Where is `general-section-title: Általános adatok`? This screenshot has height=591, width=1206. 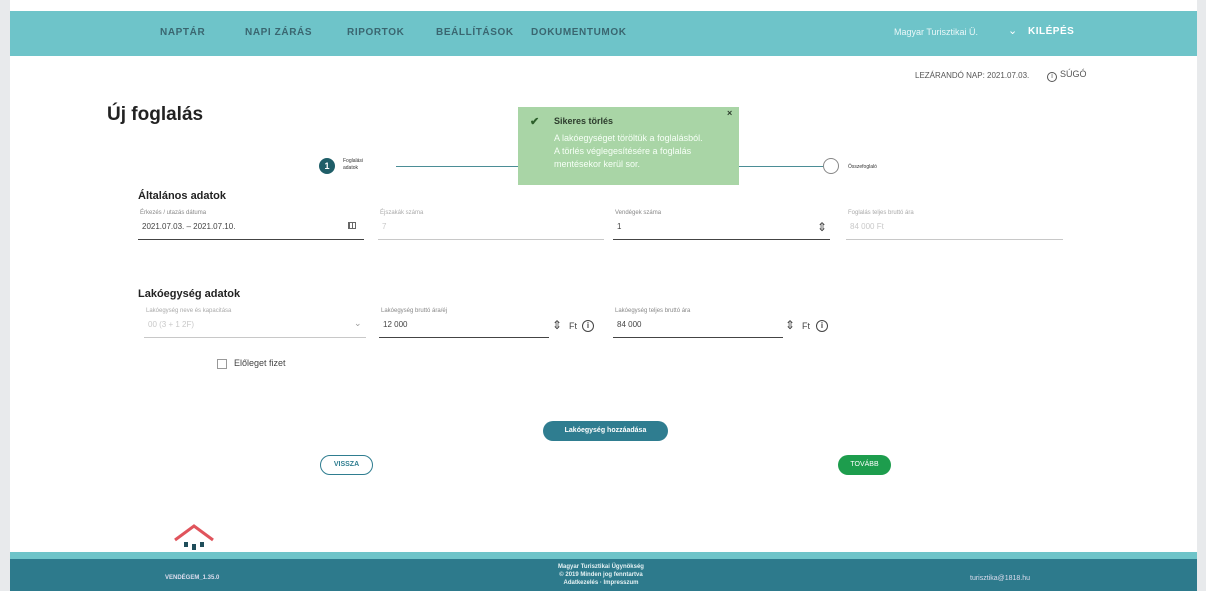
general-section-title: Általános adatok is located at coordinates (182, 196).